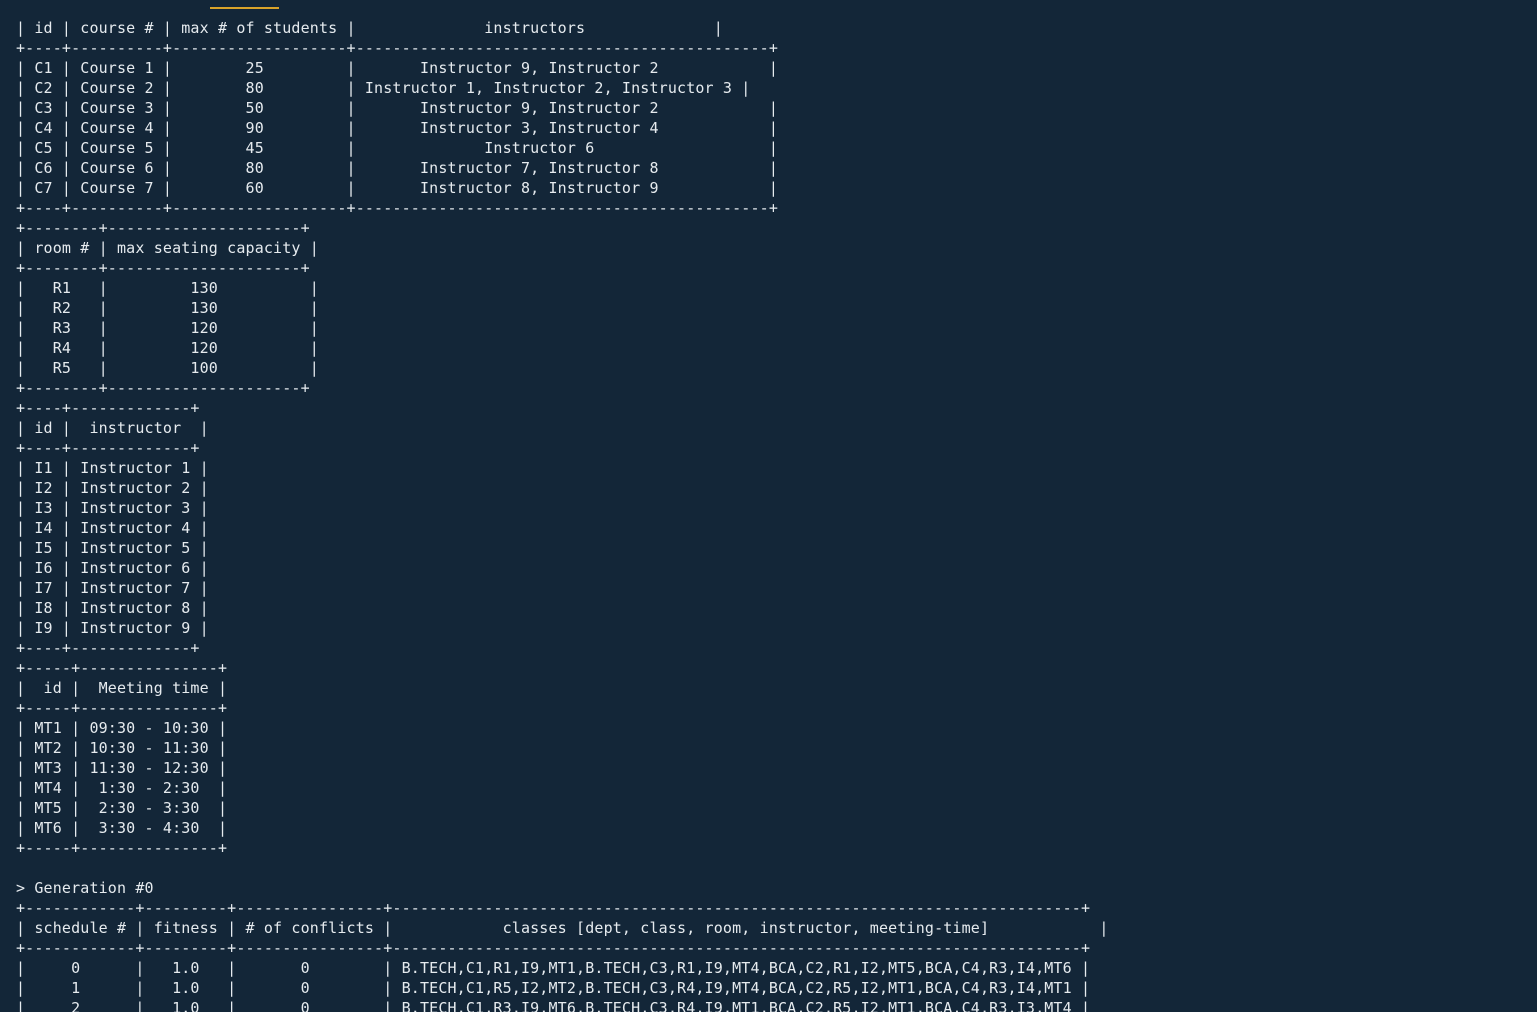 This screenshot has height=1012, width=1537. I want to click on terminal-line: | I7 | Instructor 7 |, so click(112, 588).